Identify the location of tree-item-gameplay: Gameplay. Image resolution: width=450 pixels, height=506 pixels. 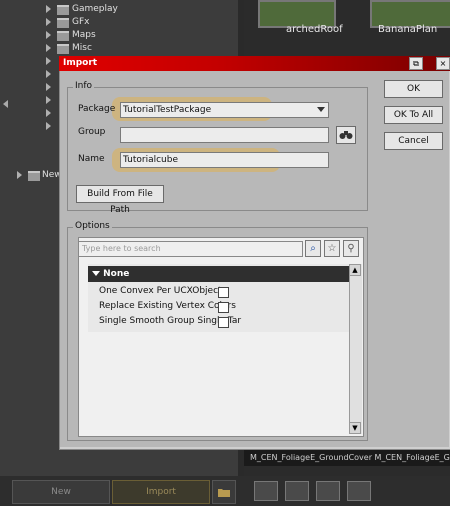
(115, 10).